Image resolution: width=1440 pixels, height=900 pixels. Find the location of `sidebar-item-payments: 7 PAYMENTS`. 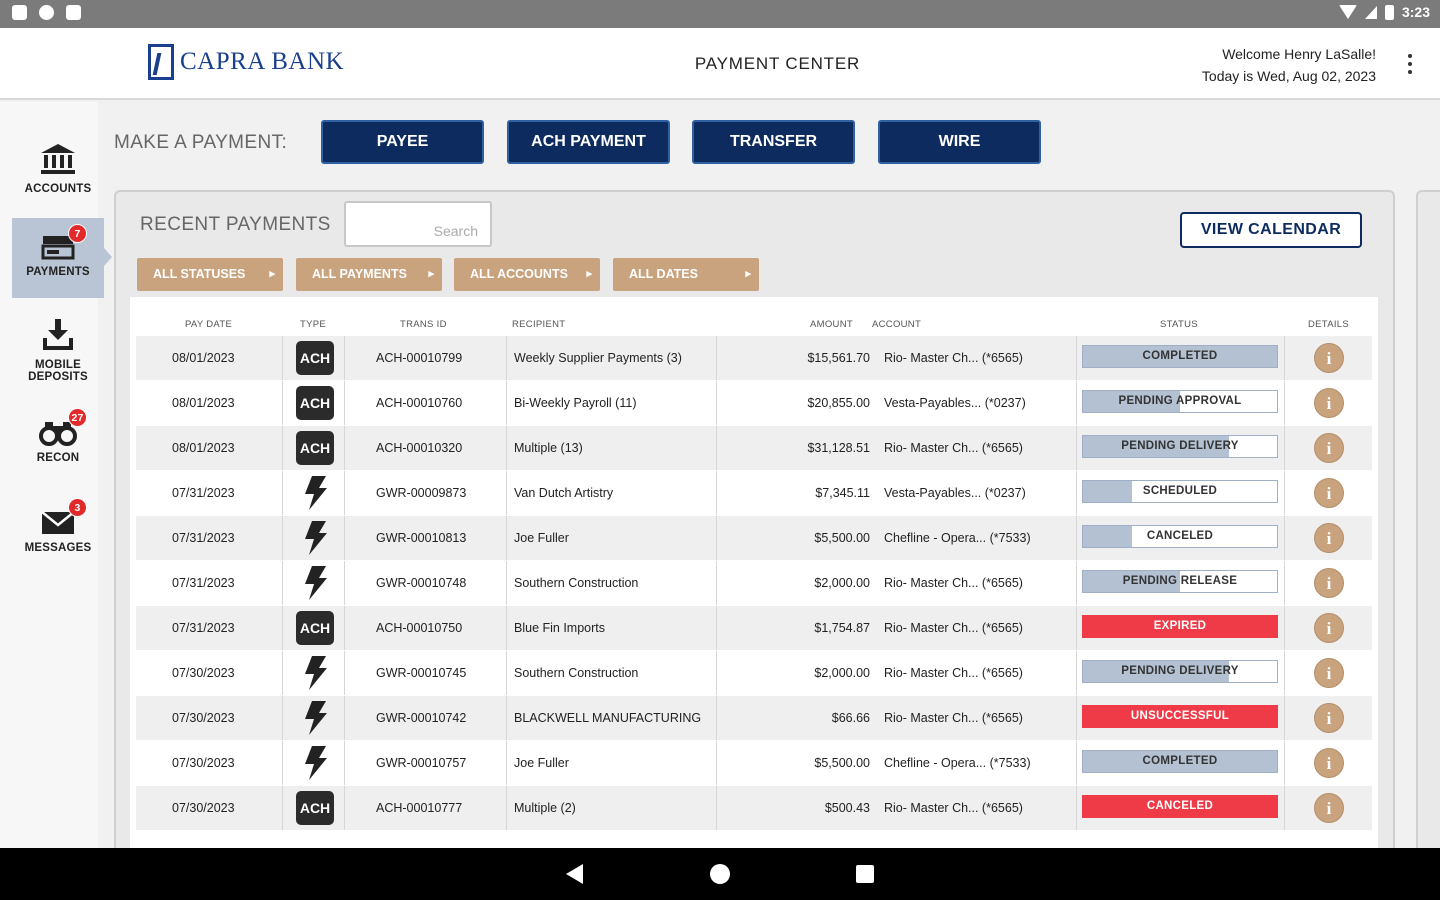

sidebar-item-payments: 7 PAYMENTS is located at coordinates (62, 258).